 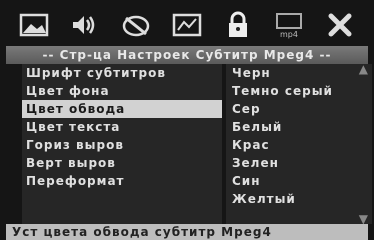 I want to click on menu-item-outline-color: Цвет обвода, so click(x=122, y=109).